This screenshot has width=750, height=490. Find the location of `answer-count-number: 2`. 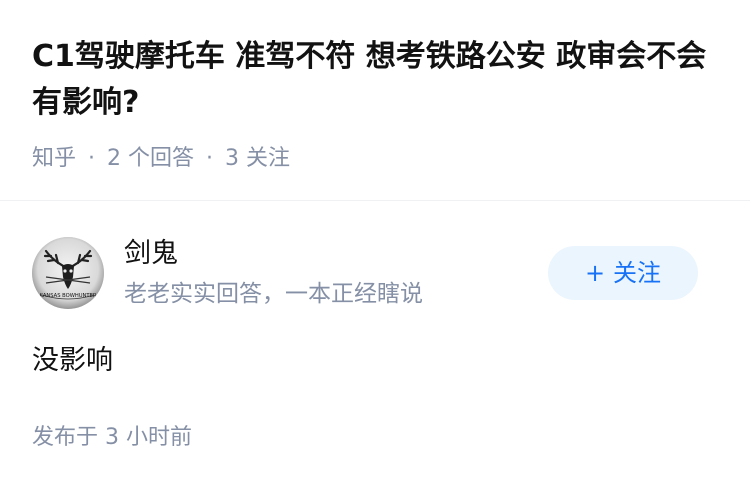

answer-count-number: 2 is located at coordinates (114, 158).